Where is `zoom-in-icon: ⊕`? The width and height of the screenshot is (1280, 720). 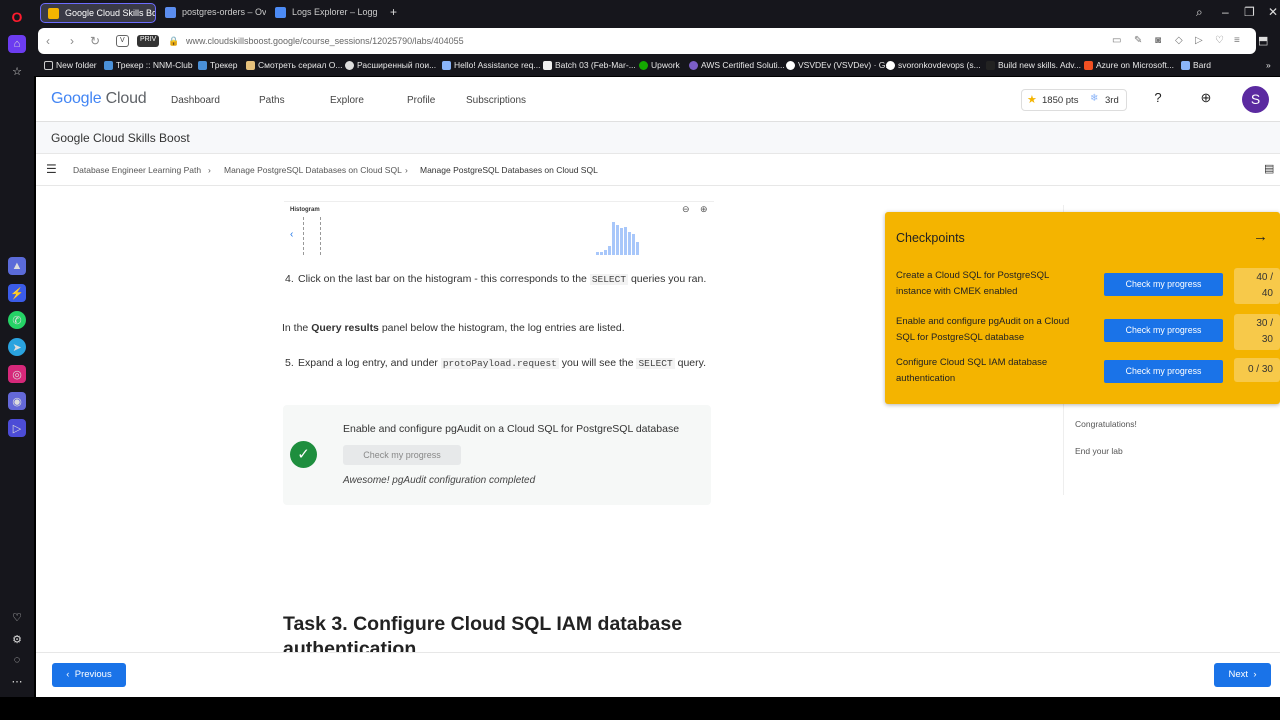
zoom-in-icon: ⊕ is located at coordinates (704, 209).